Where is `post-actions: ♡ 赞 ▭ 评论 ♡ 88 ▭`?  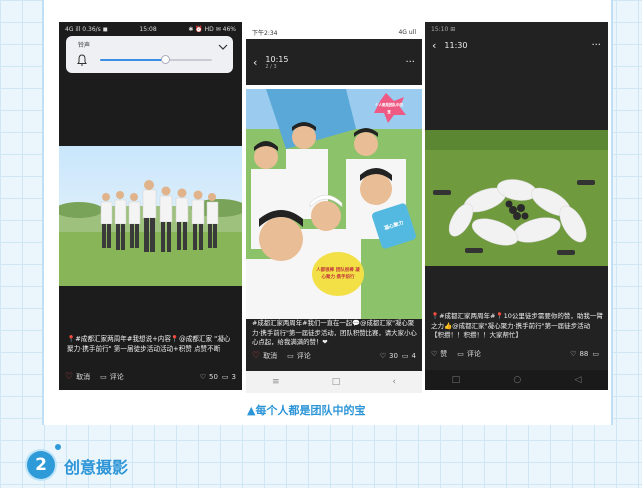 post-actions: ♡ 赞 ▭ 评论 ♡ 88 ▭ is located at coordinates (516, 354).